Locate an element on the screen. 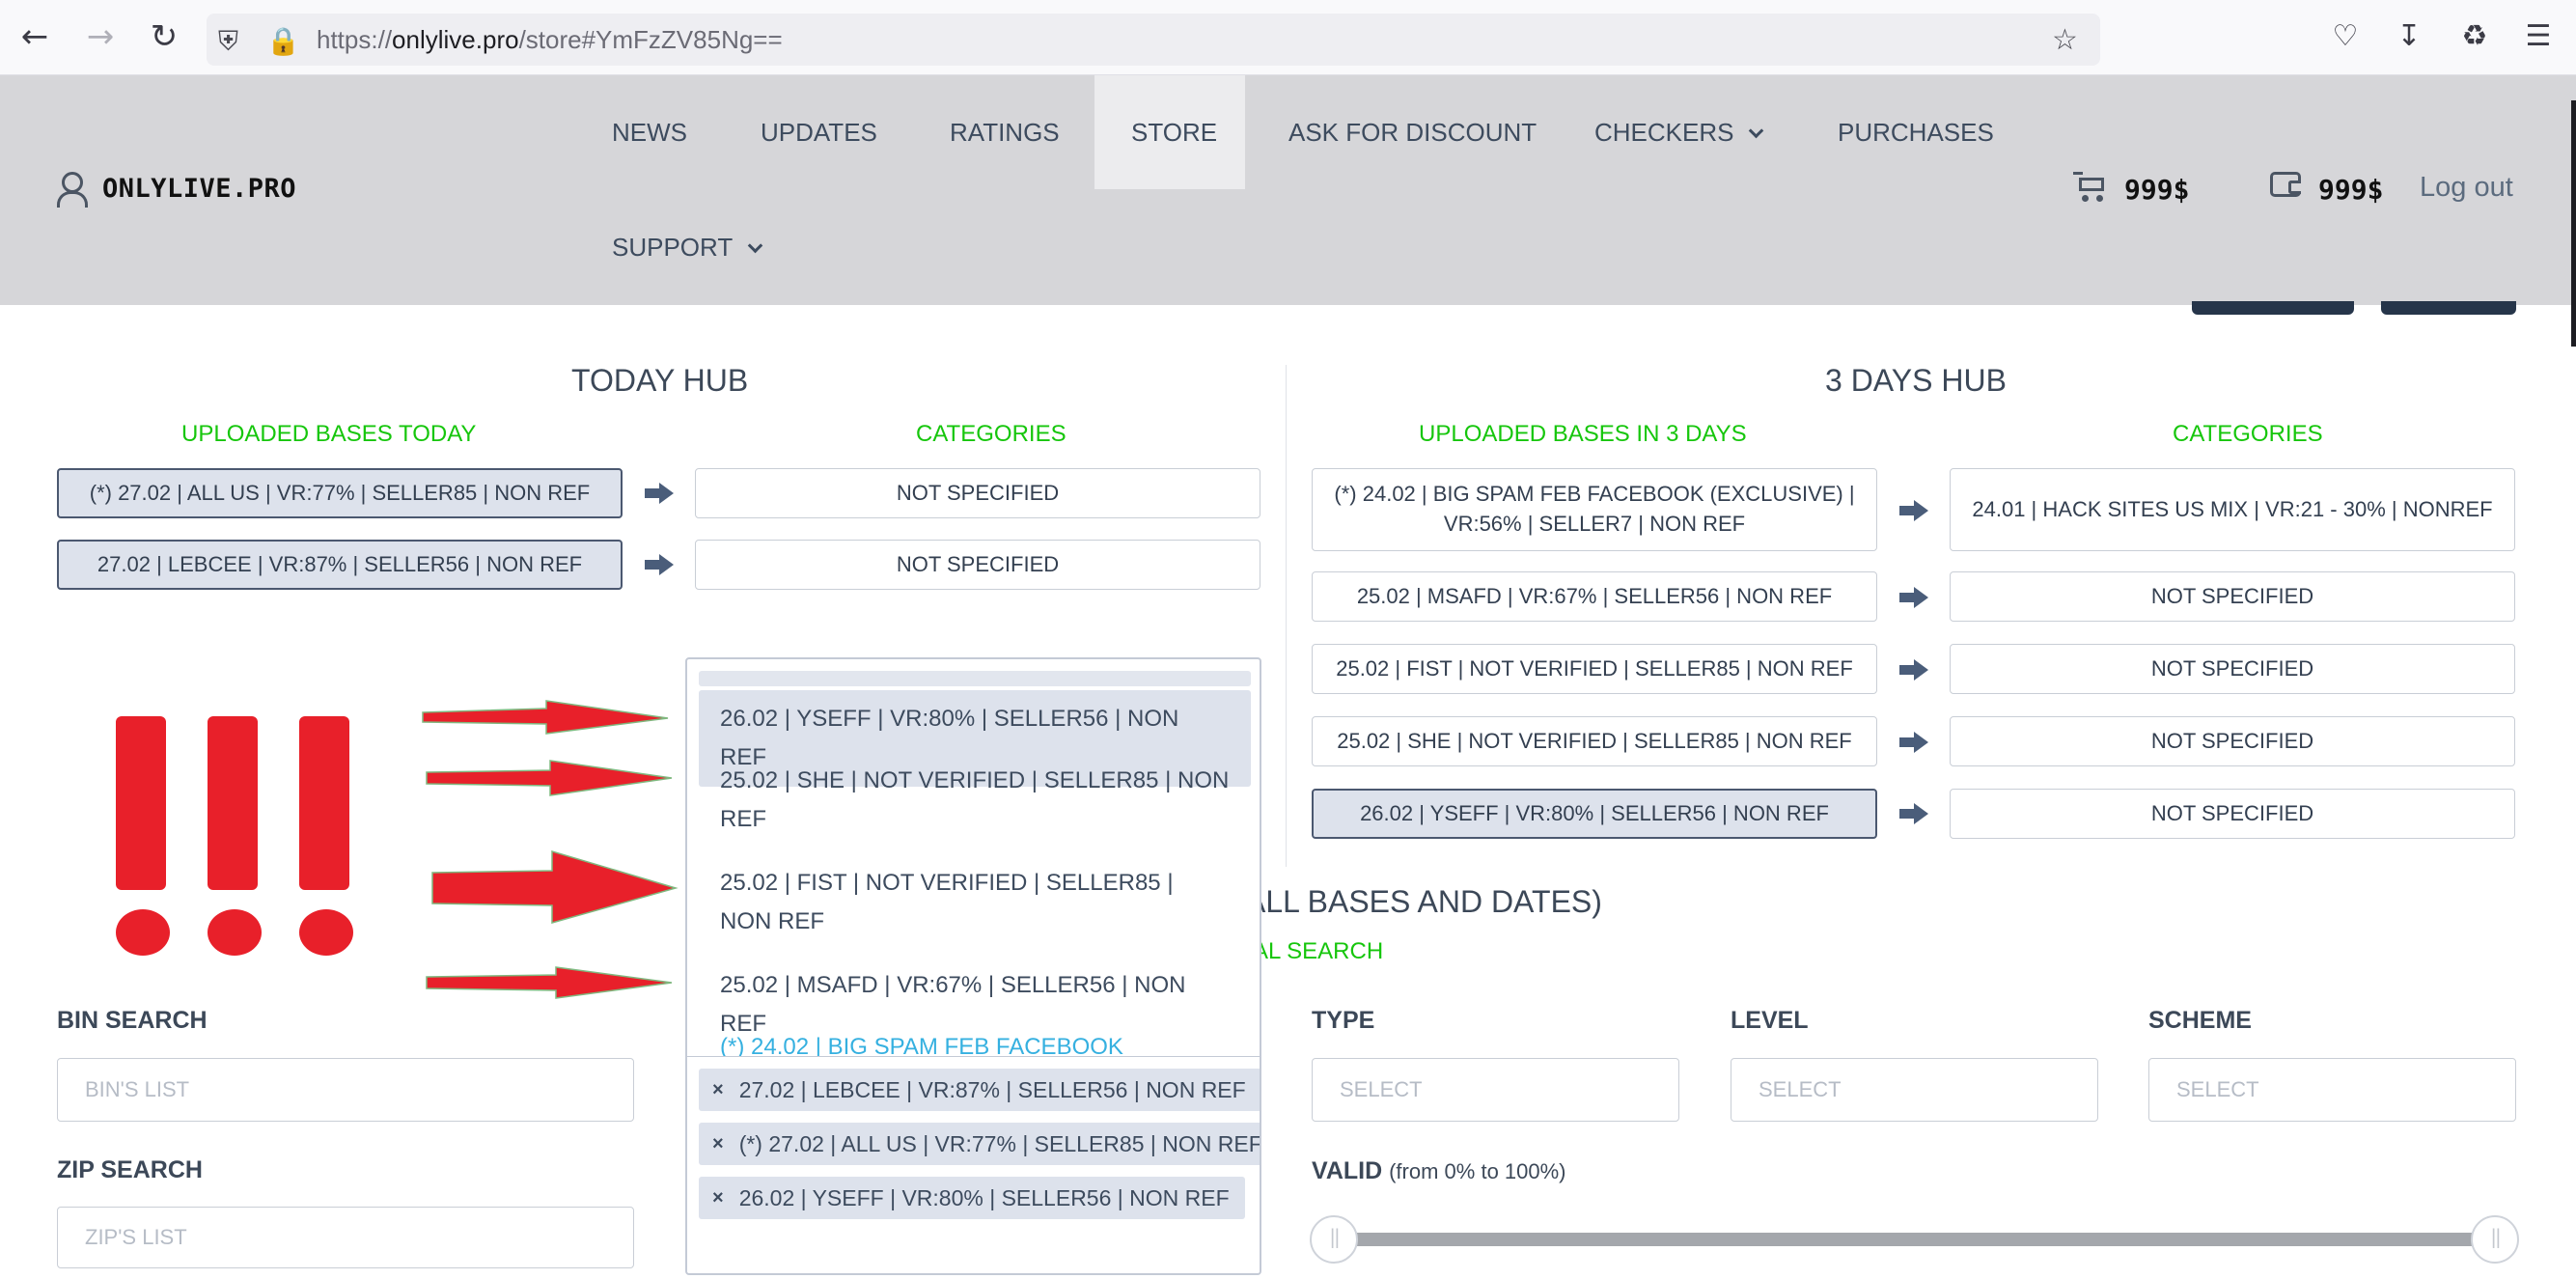  nav-purchases: PURCHASES is located at coordinates (1916, 133).